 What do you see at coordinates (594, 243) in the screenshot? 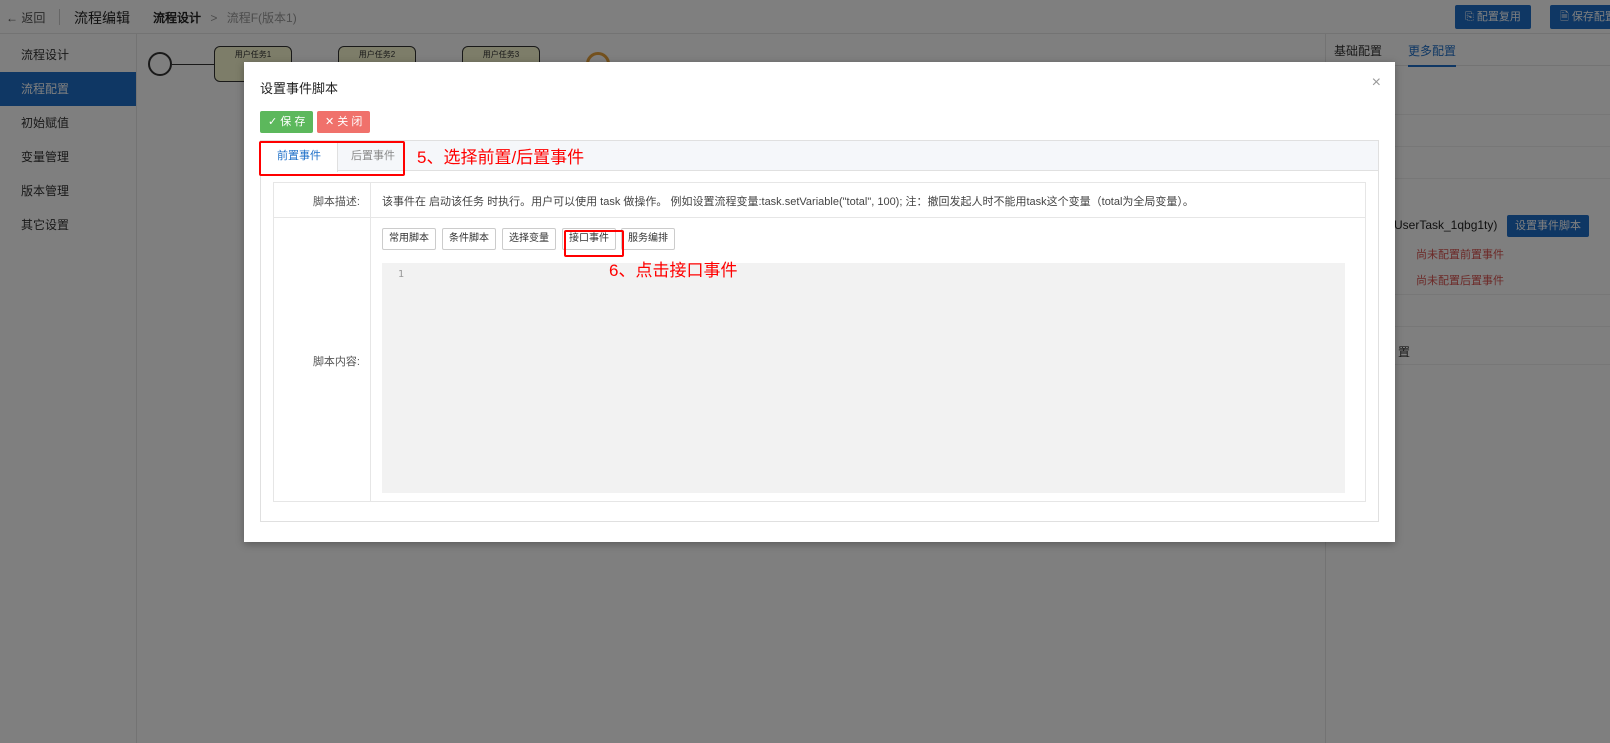
I see `highlight-api-event` at bounding box center [594, 243].